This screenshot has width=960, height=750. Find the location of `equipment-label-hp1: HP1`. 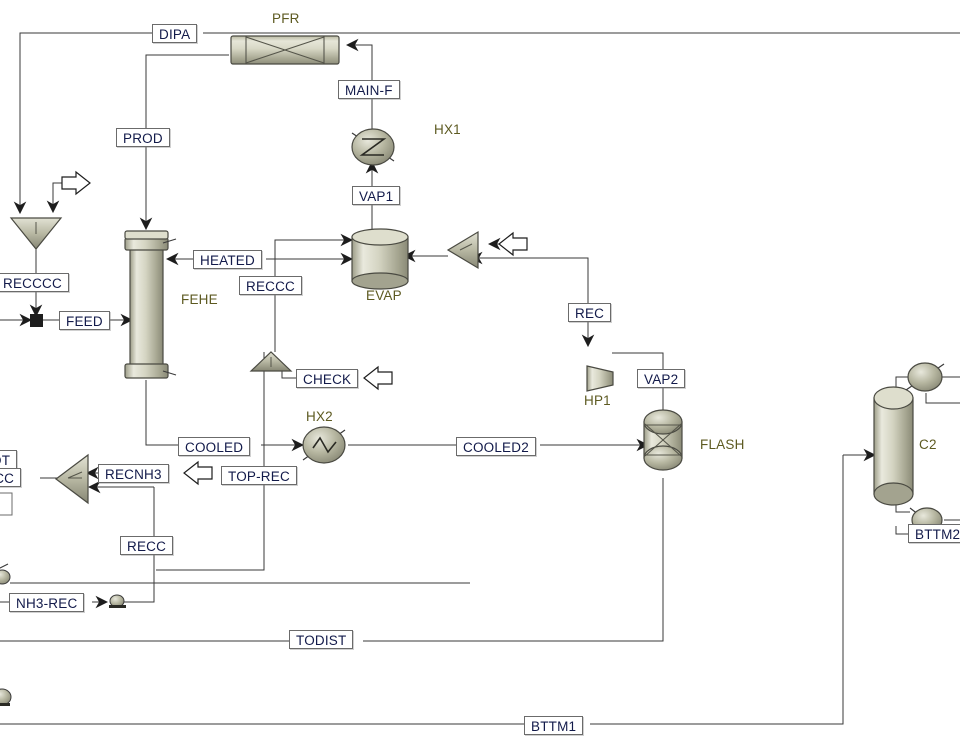

equipment-label-hp1: HP1 is located at coordinates (597, 400).